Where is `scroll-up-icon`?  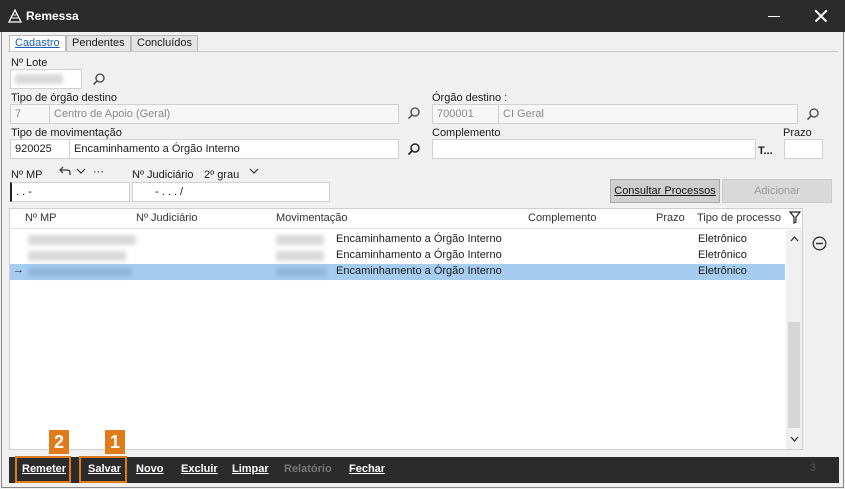 scroll-up-icon is located at coordinates (794, 239).